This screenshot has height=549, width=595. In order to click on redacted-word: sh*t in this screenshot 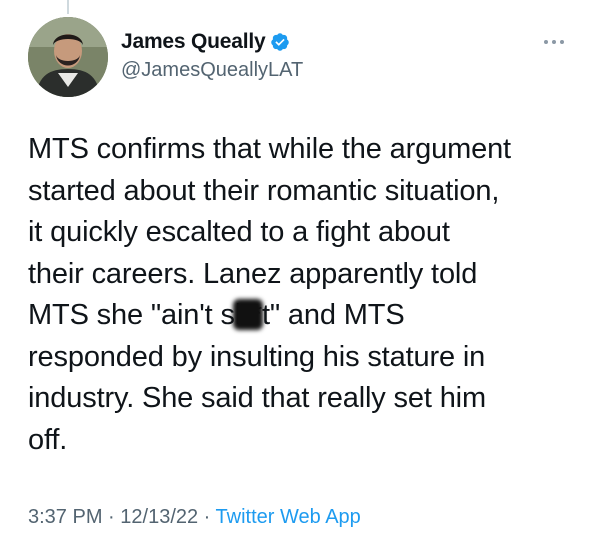, I will do `click(245, 316)`.